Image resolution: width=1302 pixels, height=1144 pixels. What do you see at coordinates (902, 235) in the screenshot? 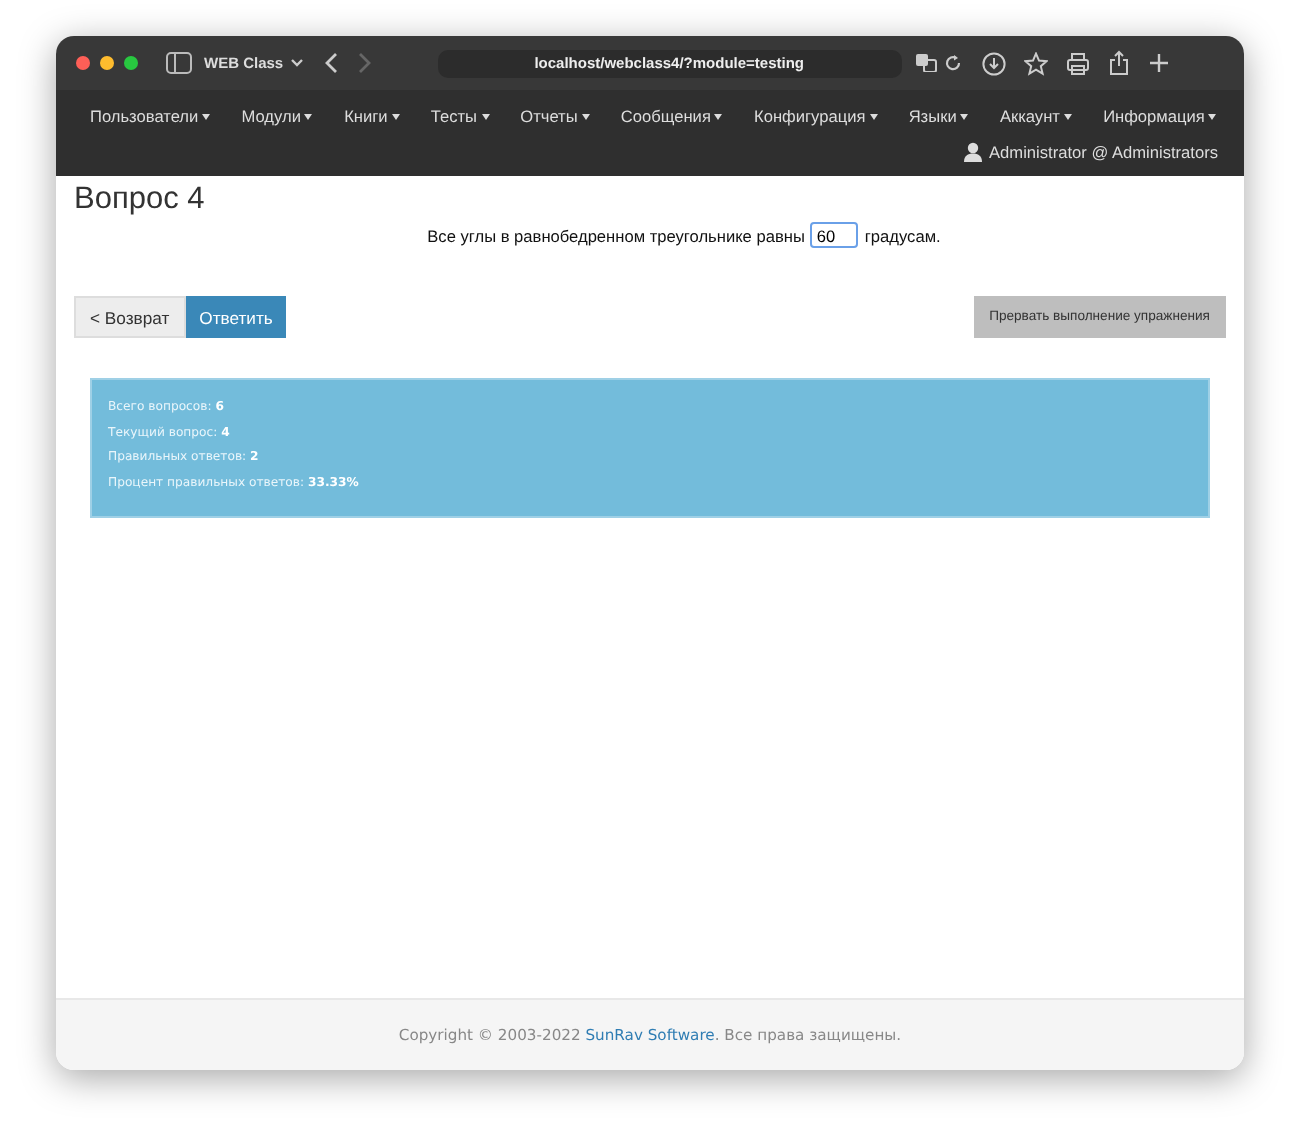
I see `question-text-end: градусам.` at bounding box center [902, 235].